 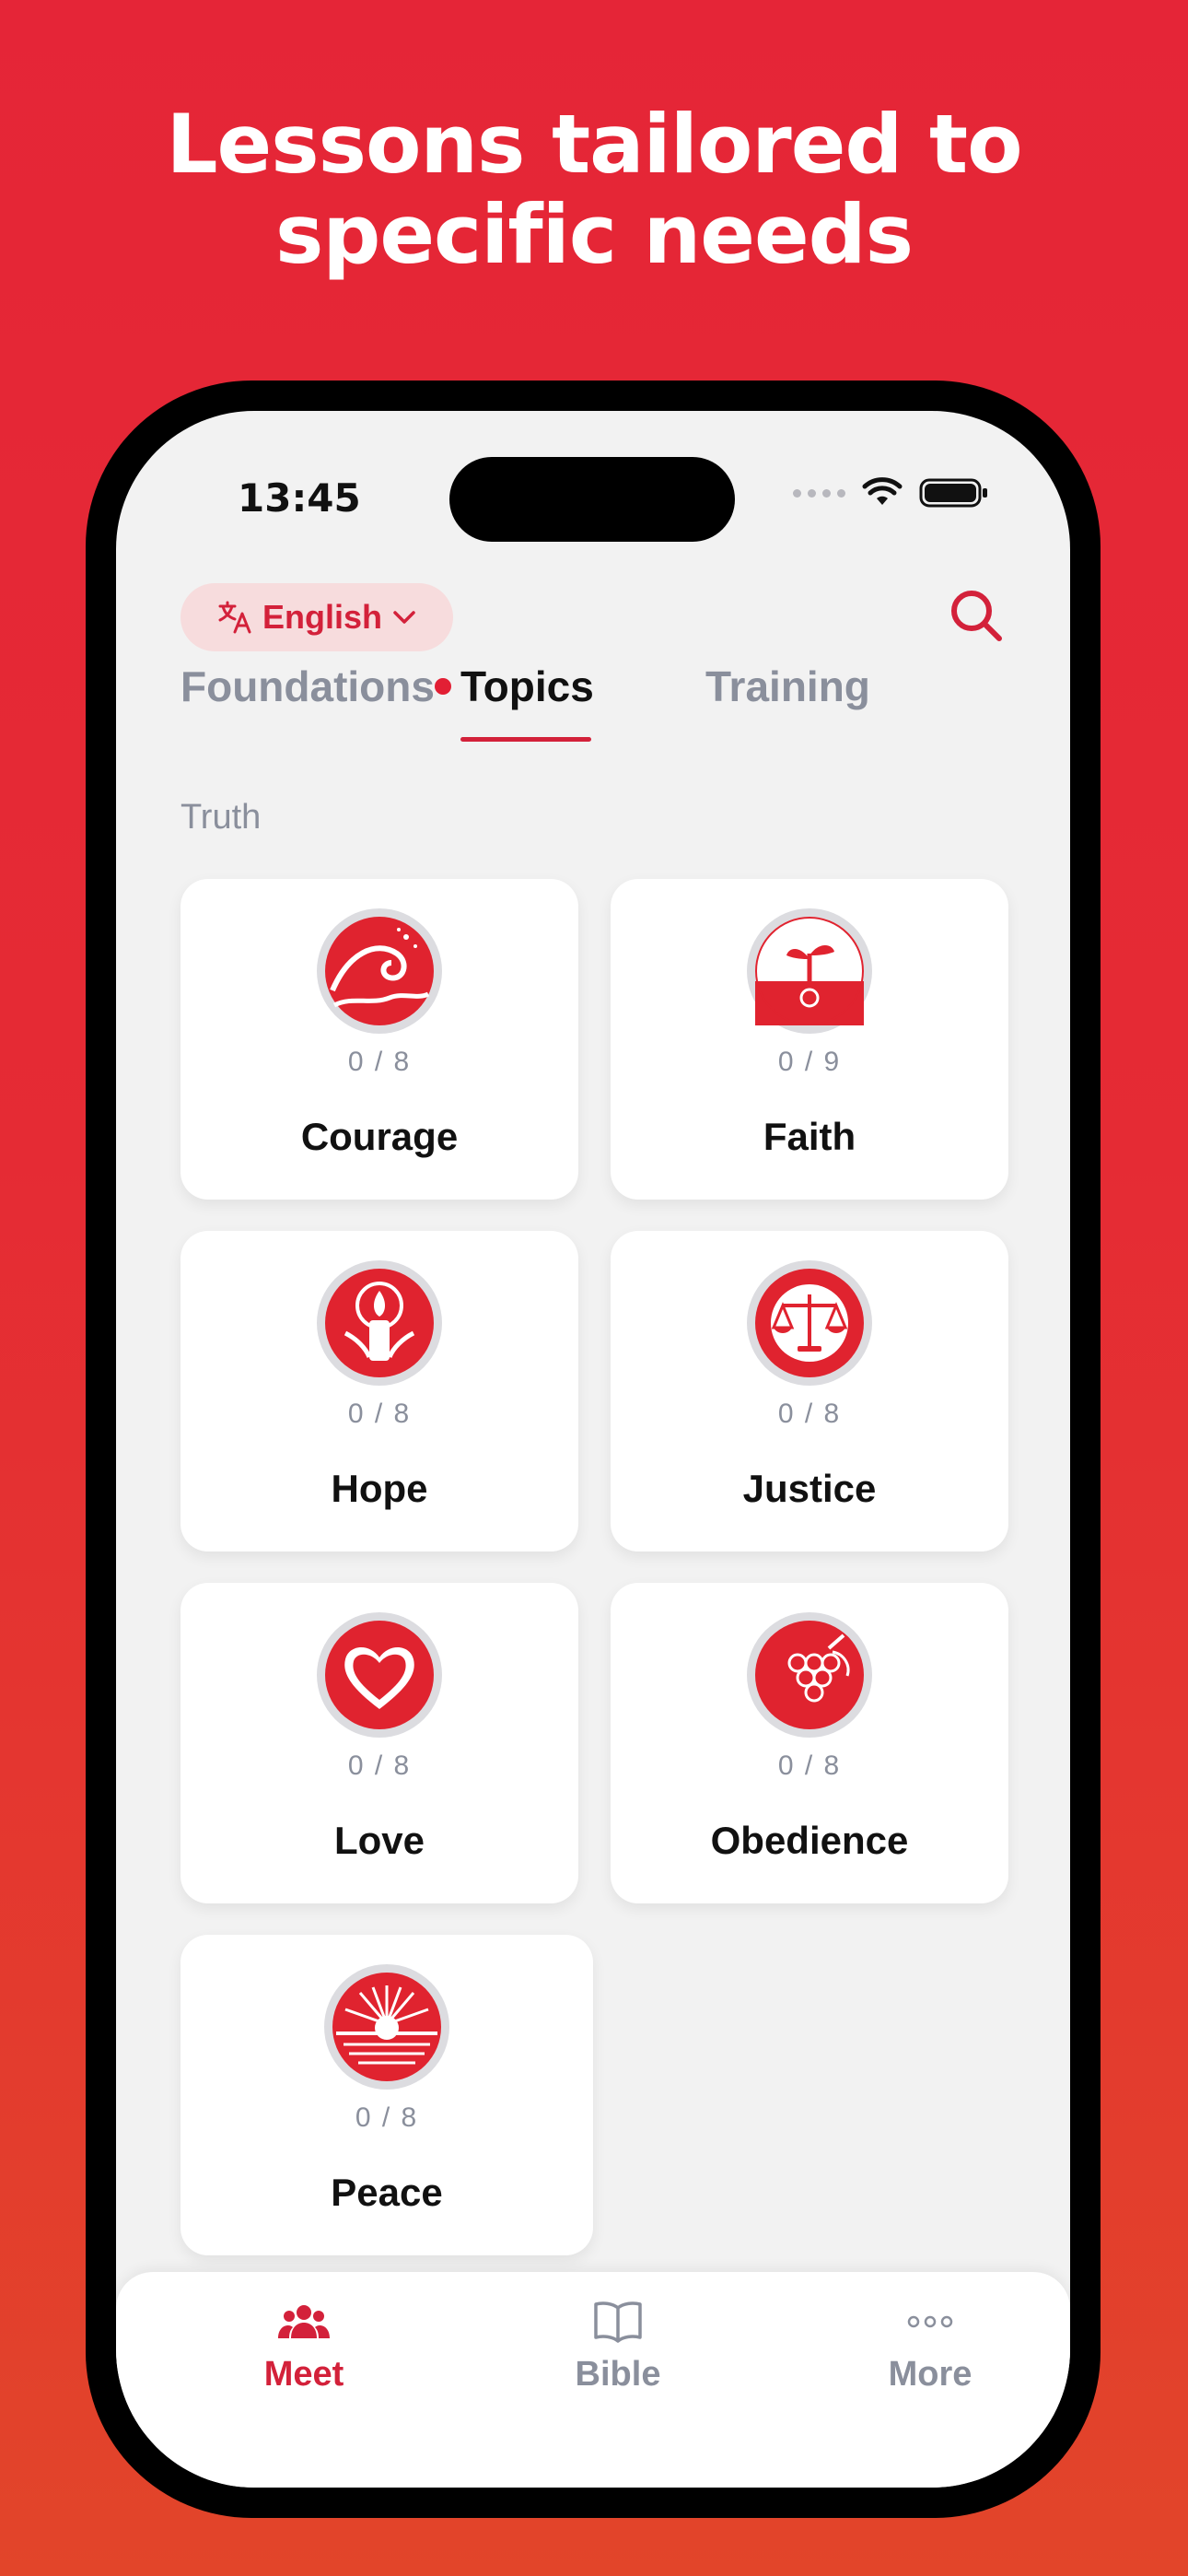 I want to click on translate-icon, so click(x=234, y=617).